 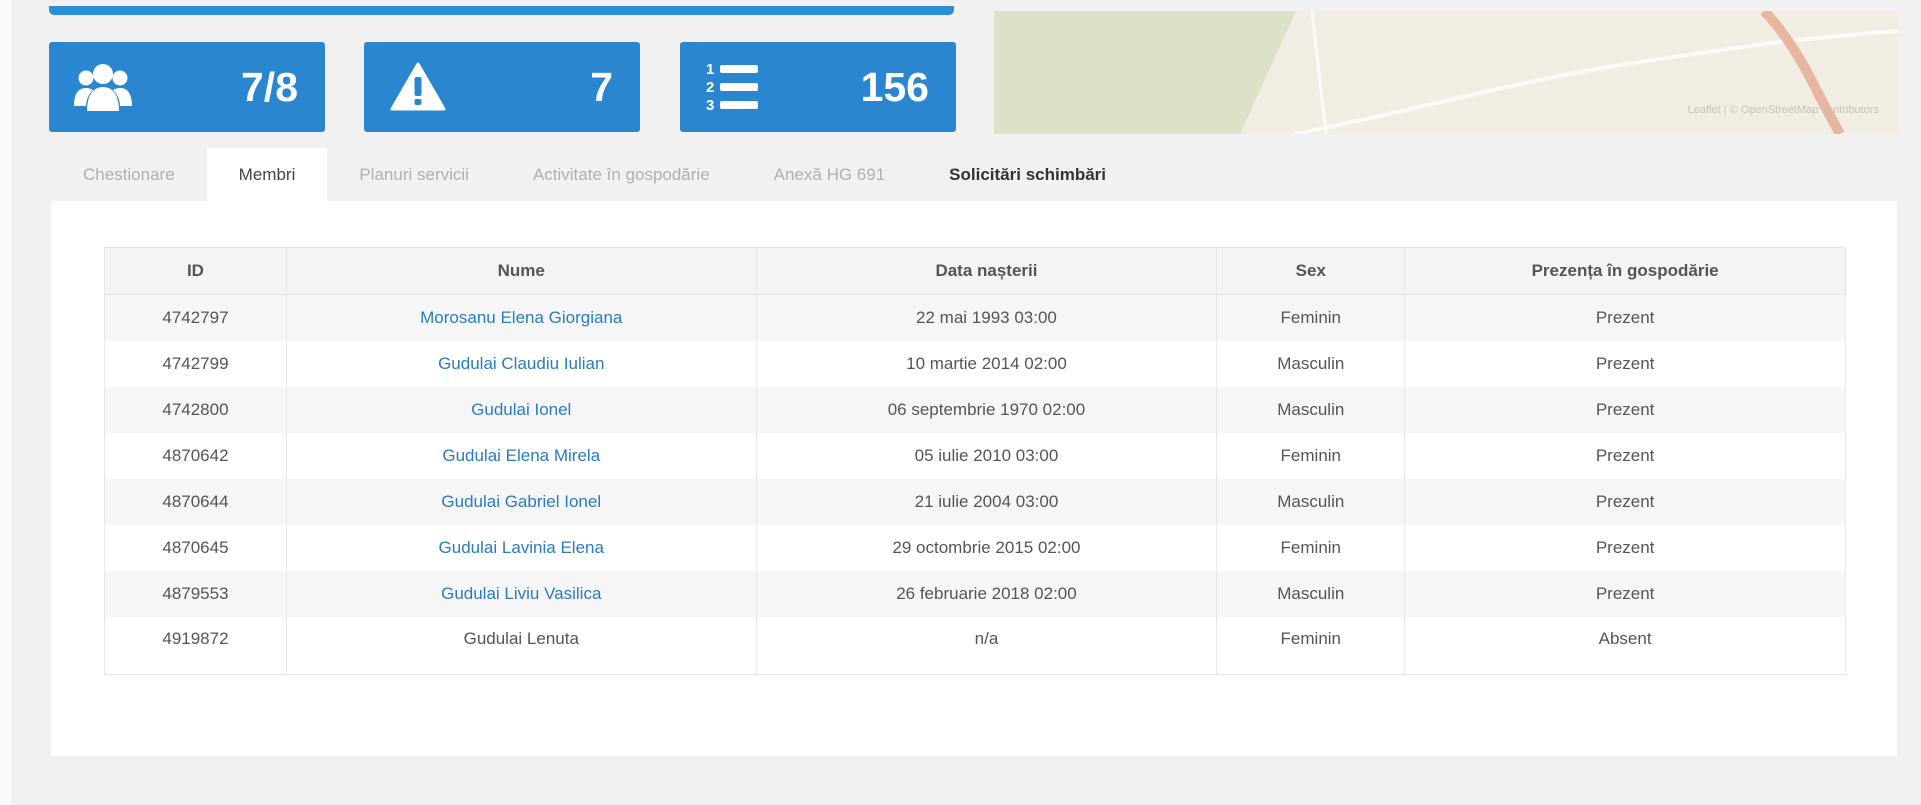 I want to click on tab-solicitari-schimbari: Solicitări schimbări, so click(x=1027, y=174).